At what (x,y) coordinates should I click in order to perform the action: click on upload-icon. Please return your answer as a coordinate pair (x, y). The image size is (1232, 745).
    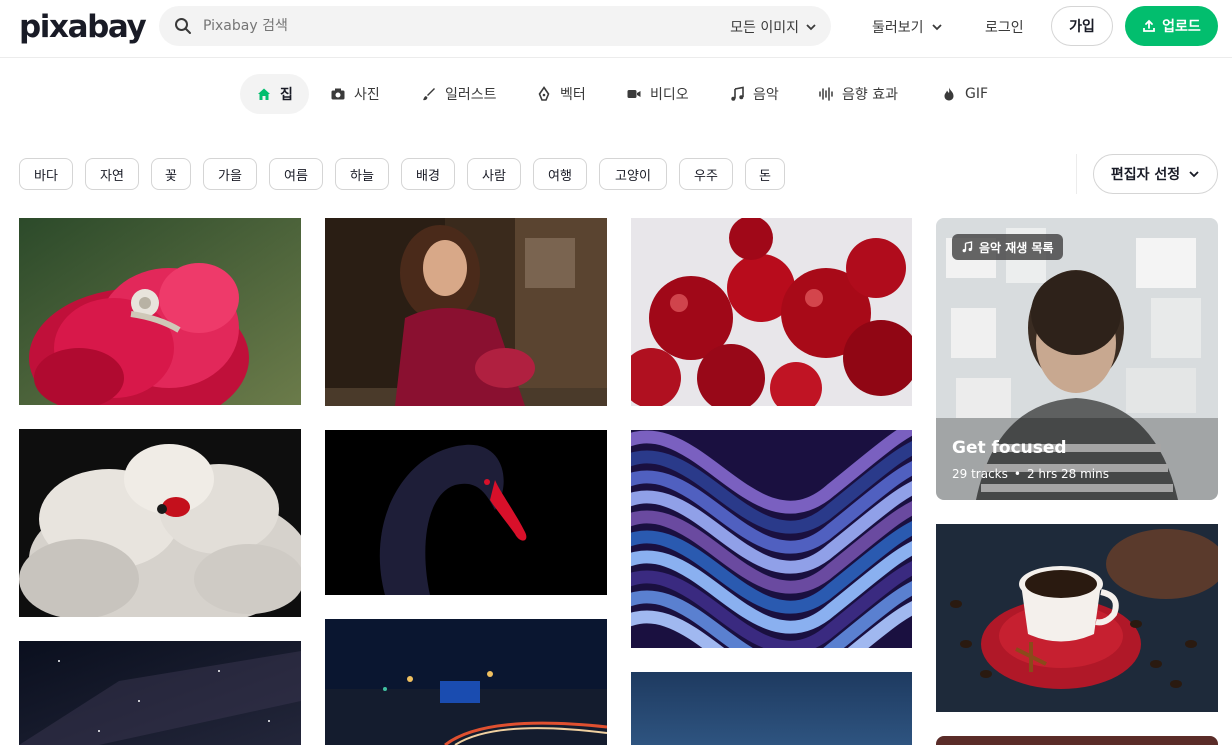
    Looking at the image, I should click on (1149, 25).